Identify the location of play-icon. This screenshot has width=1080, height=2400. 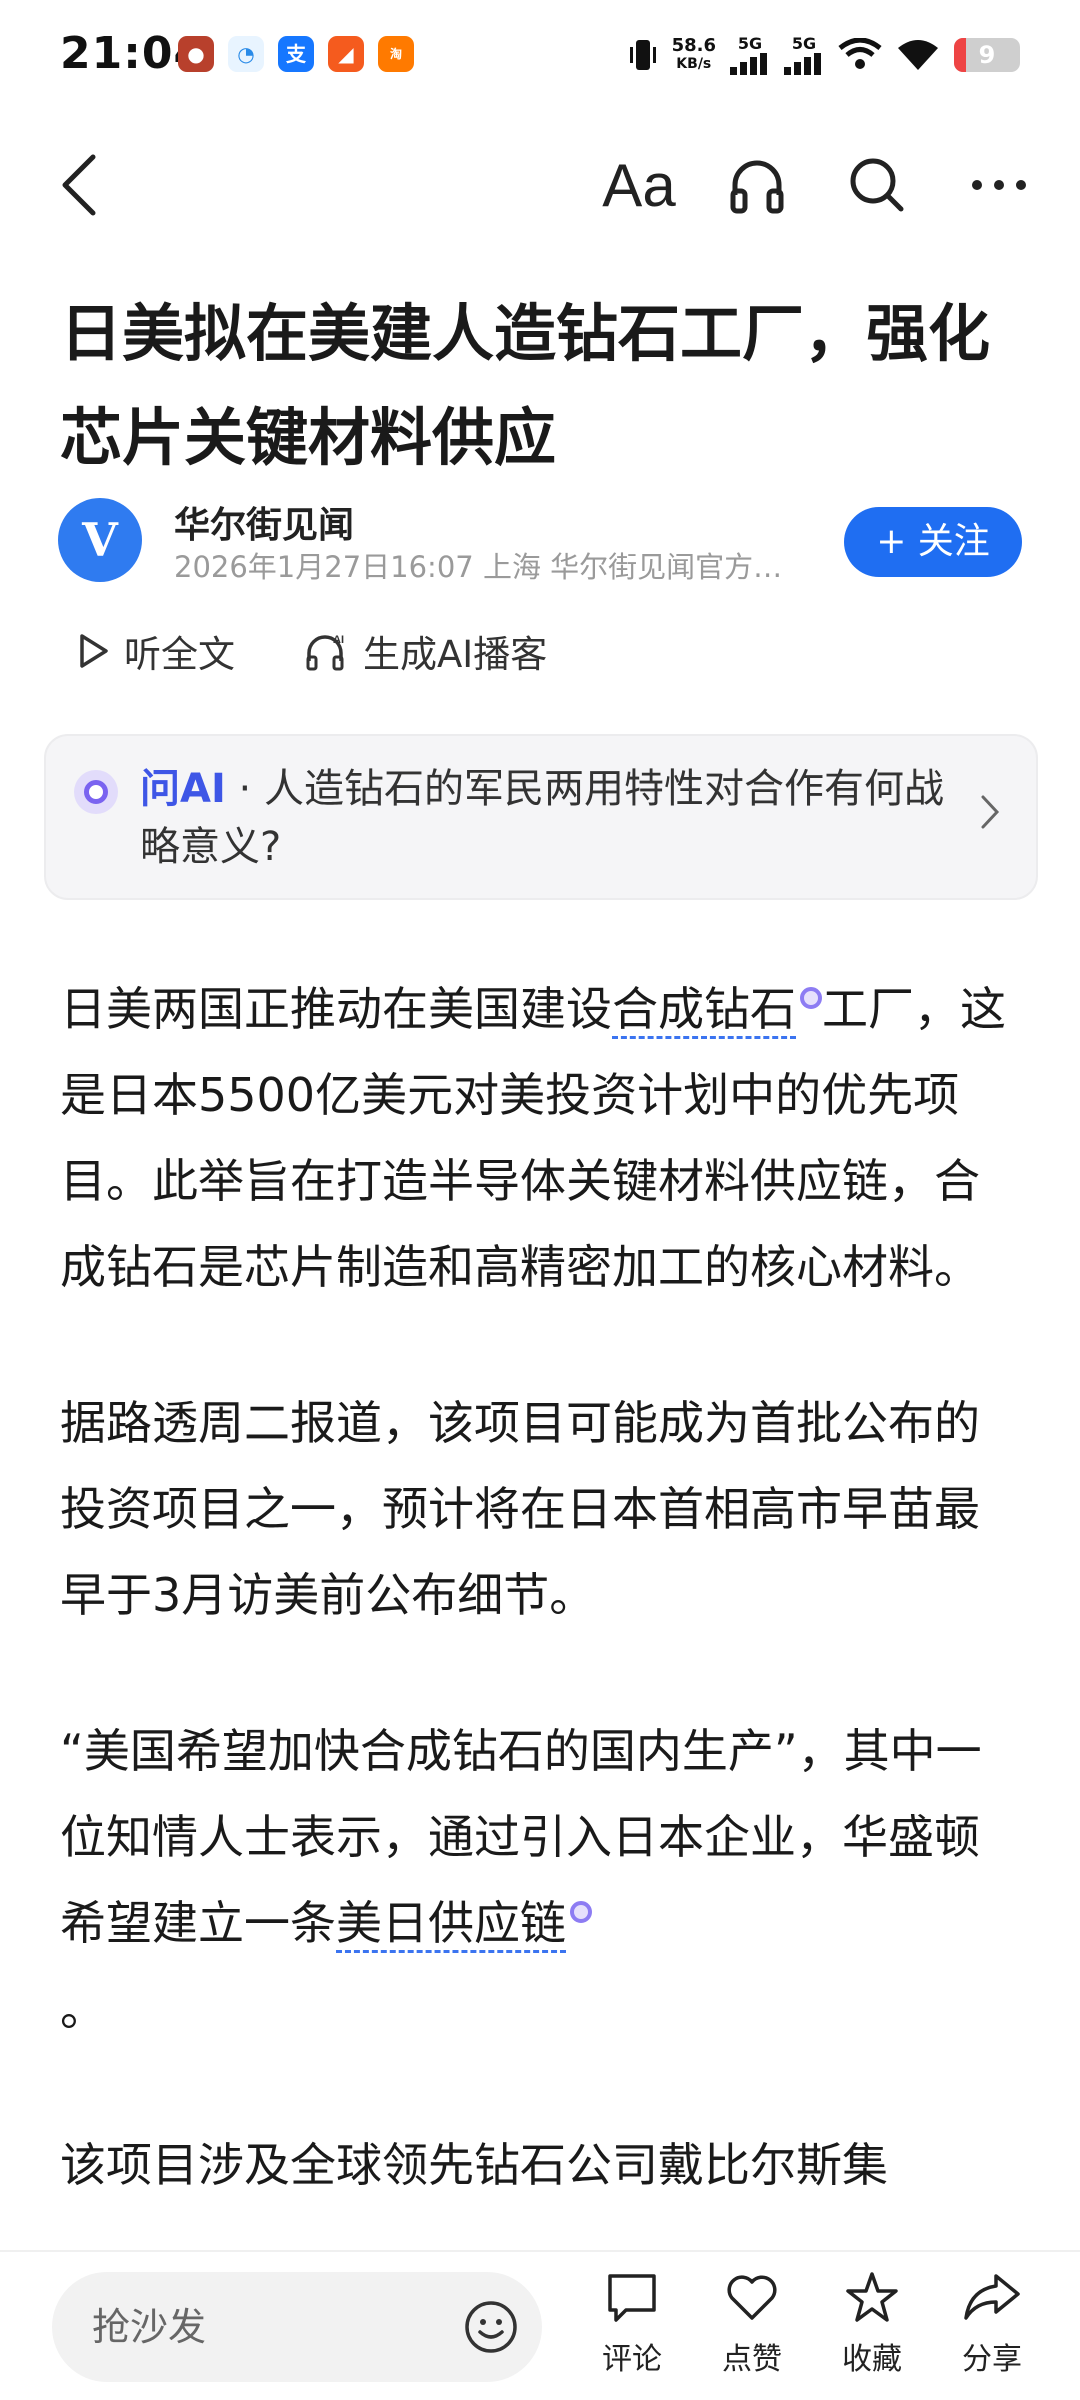
(94, 651).